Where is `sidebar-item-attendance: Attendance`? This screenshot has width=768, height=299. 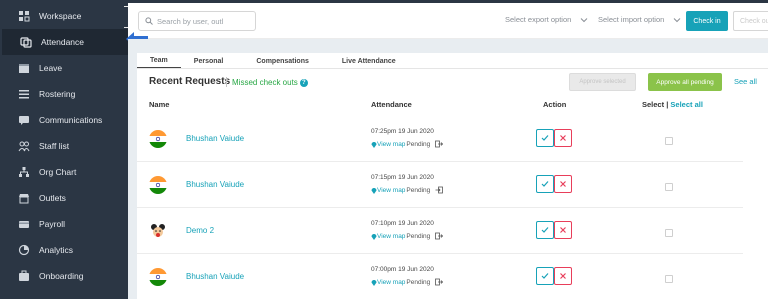
sidebar-item-attendance: Attendance is located at coordinates (64, 42).